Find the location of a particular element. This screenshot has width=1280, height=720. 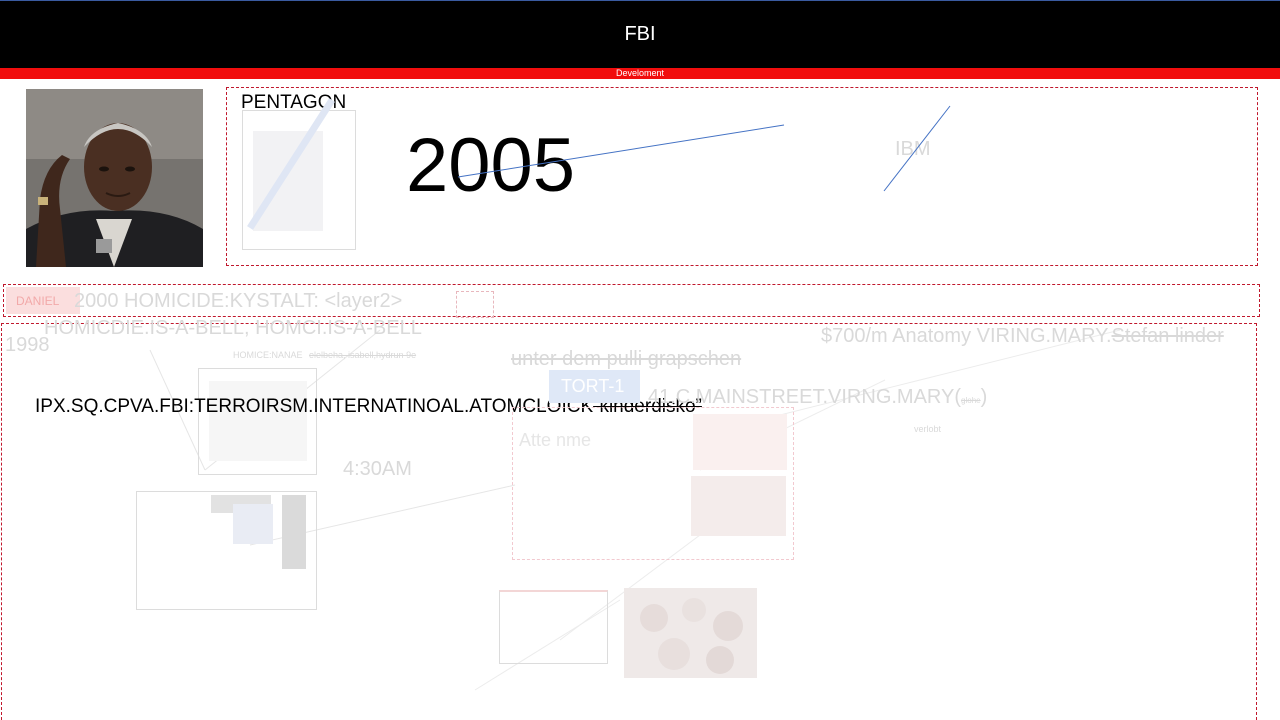

street-suffix: ) is located at coordinates (984, 397).